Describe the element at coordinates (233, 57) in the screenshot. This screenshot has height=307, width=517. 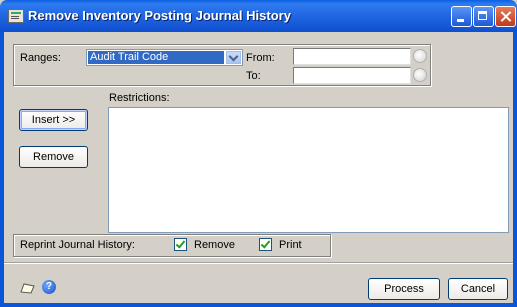
I see `chevron-down-icon` at that location.